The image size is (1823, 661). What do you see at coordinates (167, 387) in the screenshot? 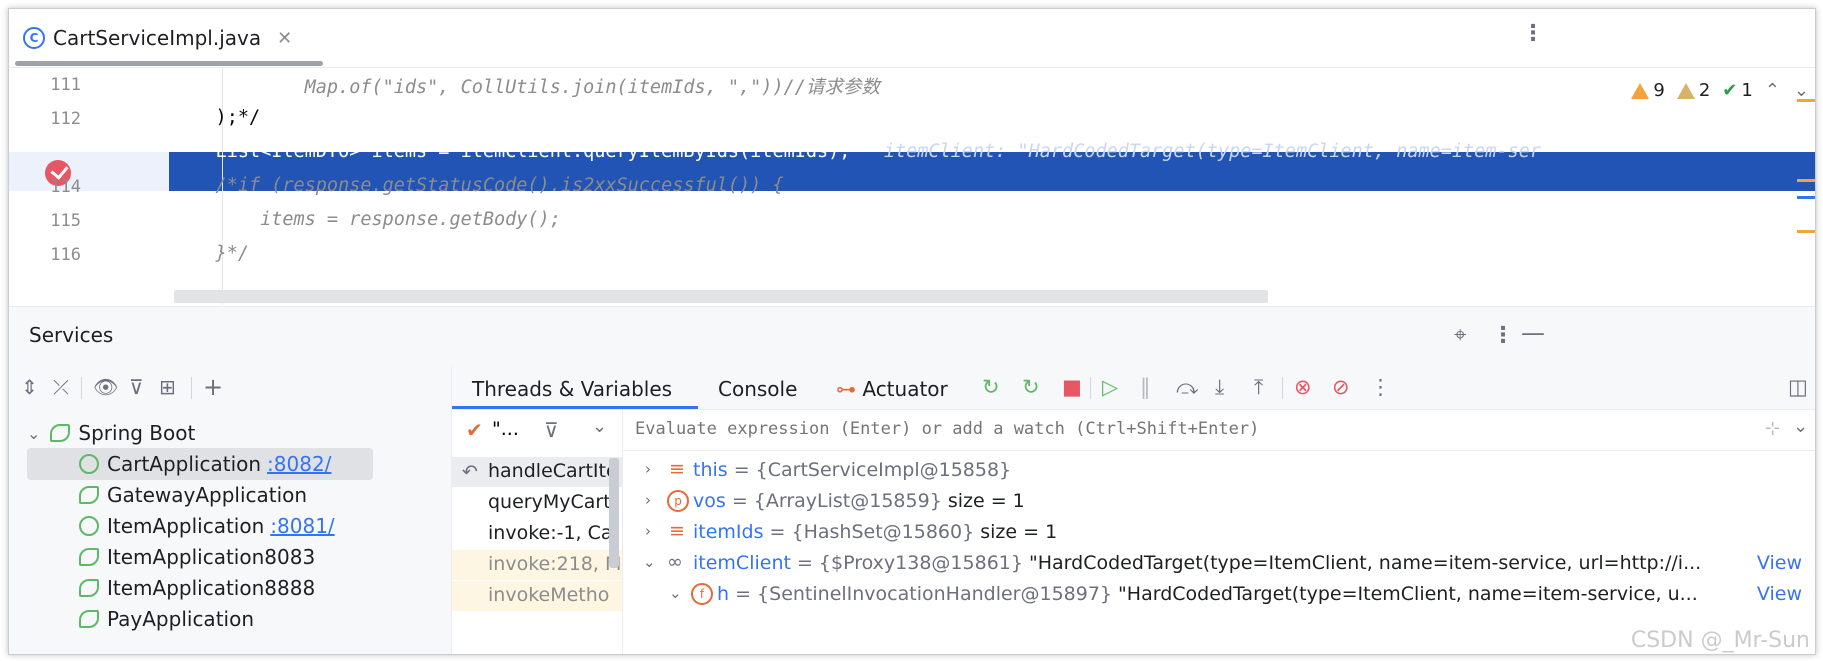
I see `new-group-icon: ⊞` at bounding box center [167, 387].